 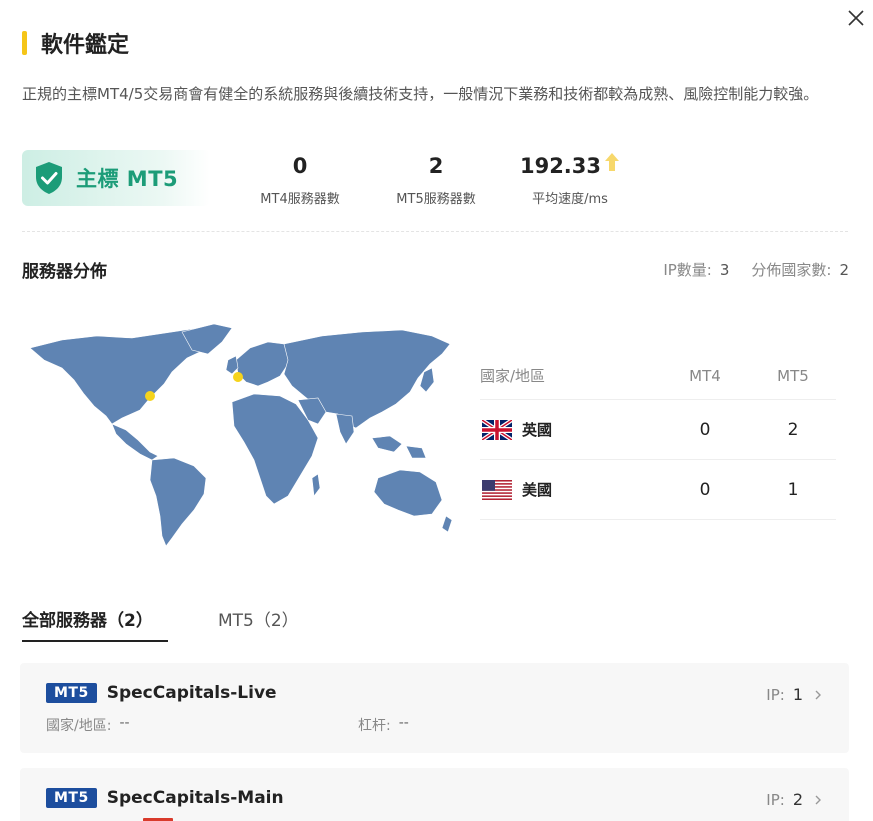 I want to click on table-row: 美國 0 1, so click(x=658, y=490).